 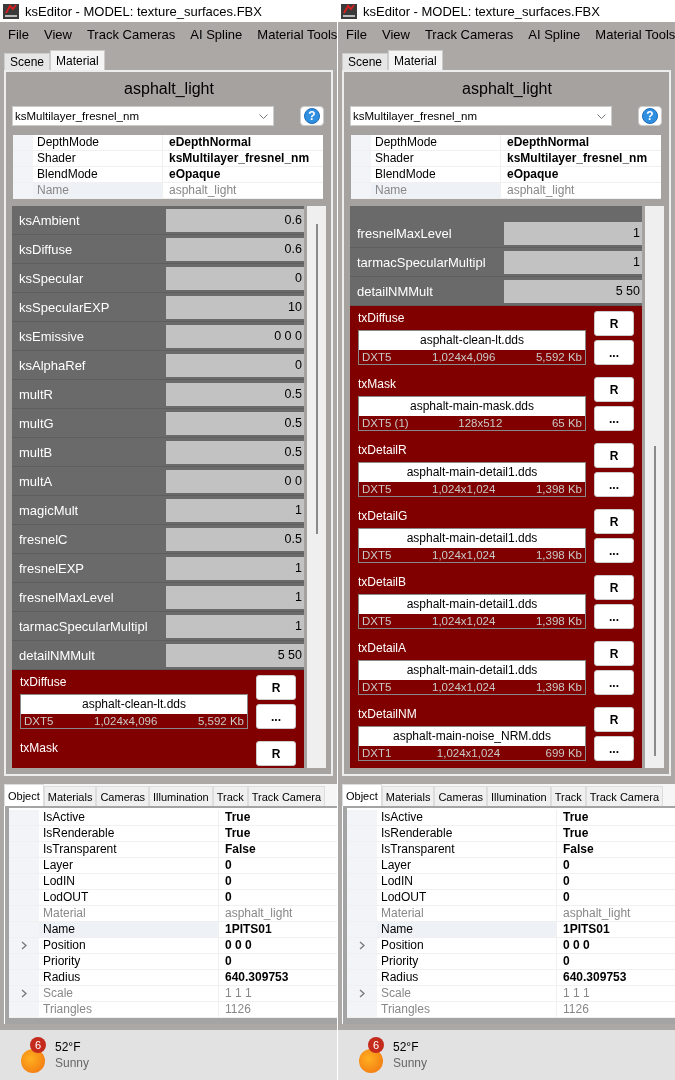 What do you see at coordinates (257, 977) in the screenshot?
I see `property-value: 640.309753` at bounding box center [257, 977].